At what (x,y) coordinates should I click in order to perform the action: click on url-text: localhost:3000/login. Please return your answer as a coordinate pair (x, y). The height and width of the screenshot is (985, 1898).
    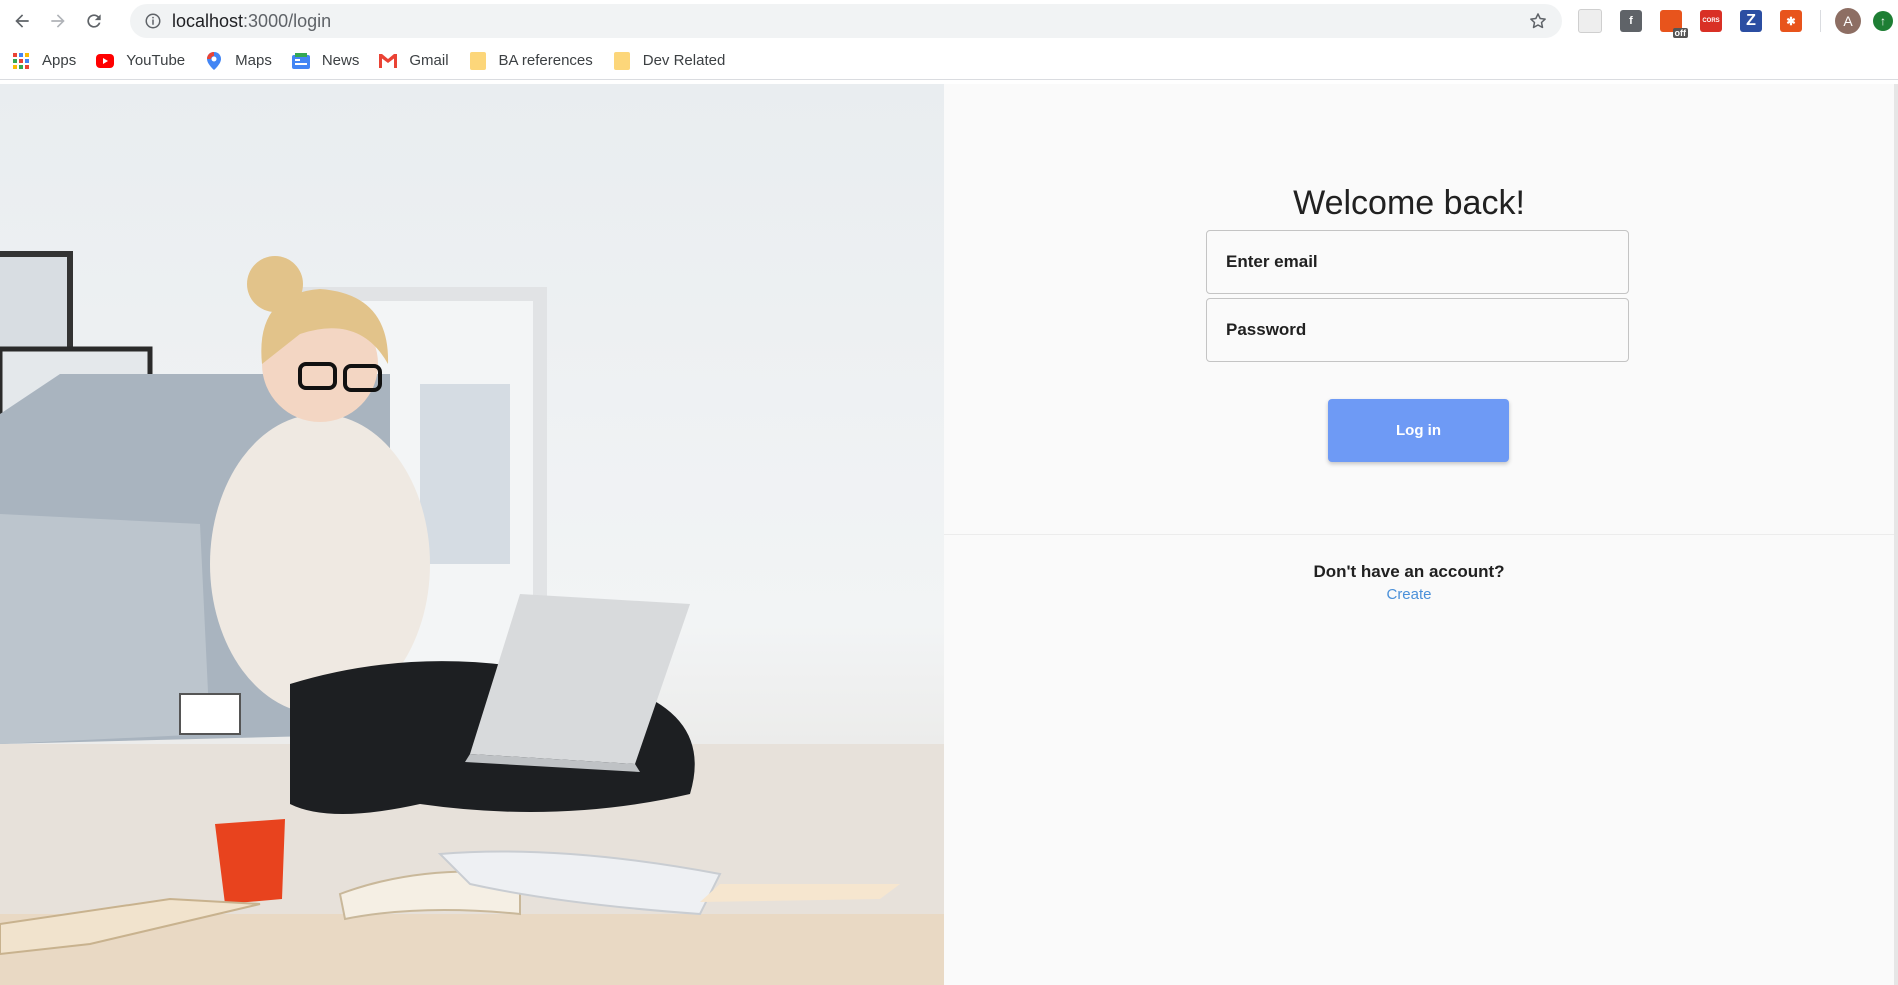
    Looking at the image, I should click on (251, 21).